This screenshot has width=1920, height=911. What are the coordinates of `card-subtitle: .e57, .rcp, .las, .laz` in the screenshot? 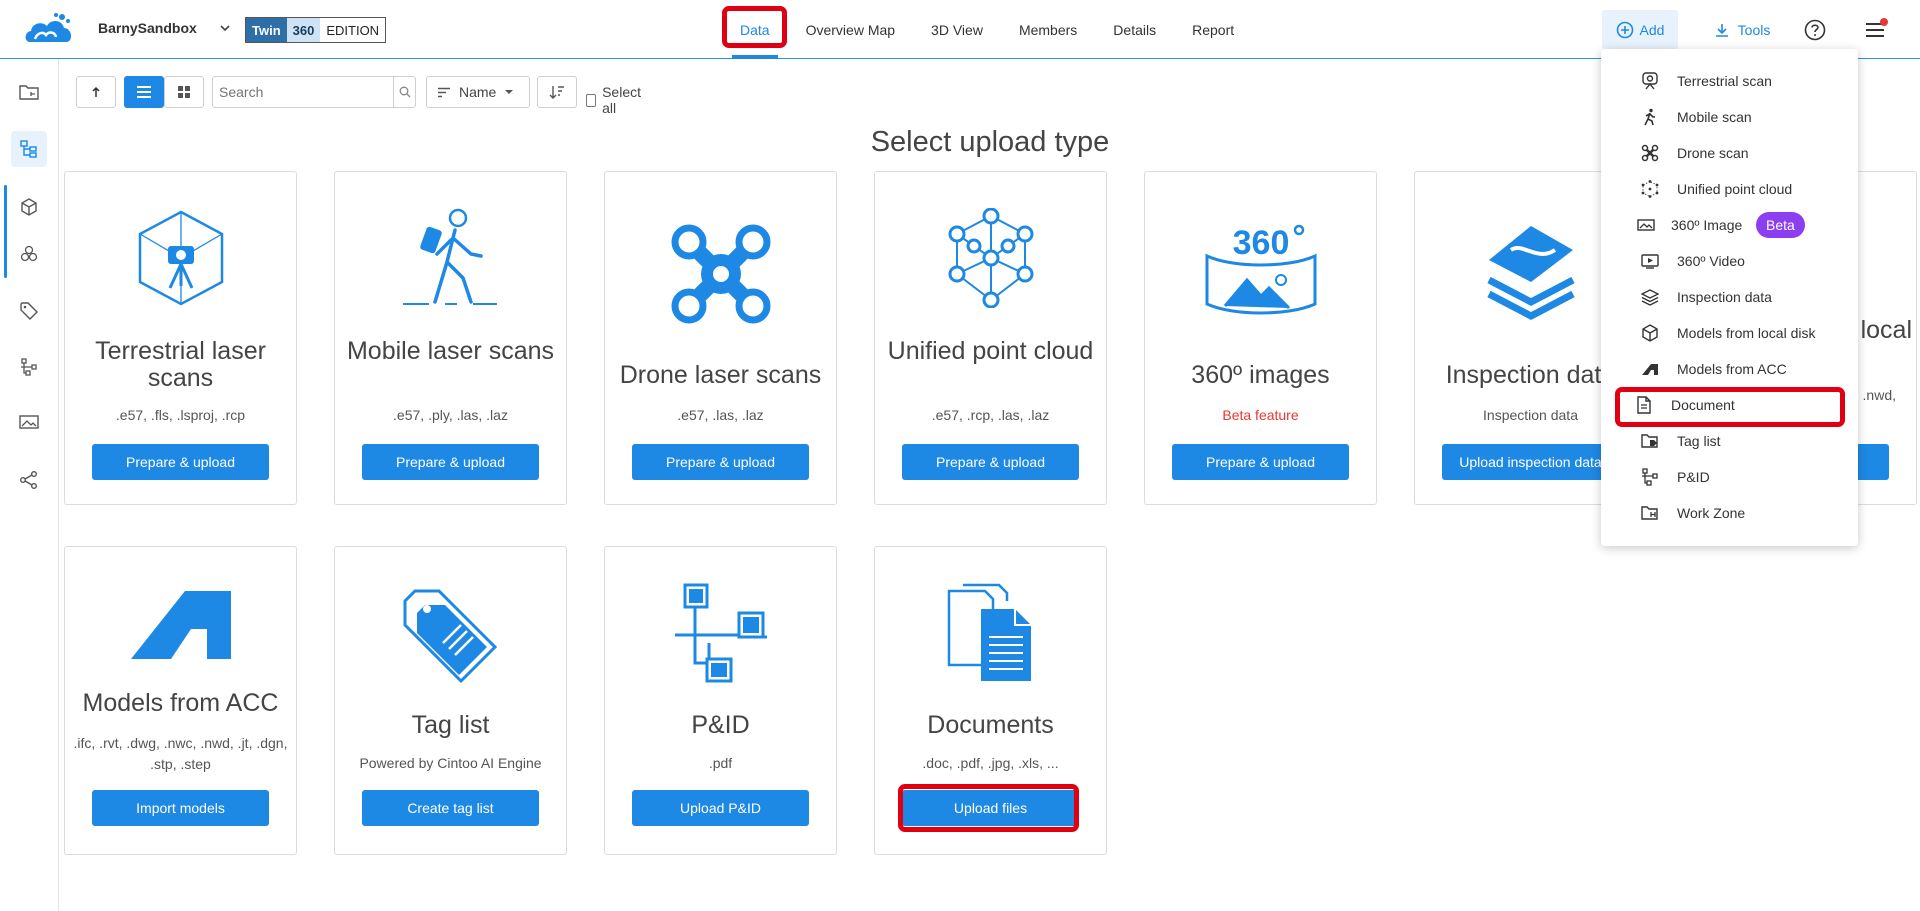 It's located at (990, 415).